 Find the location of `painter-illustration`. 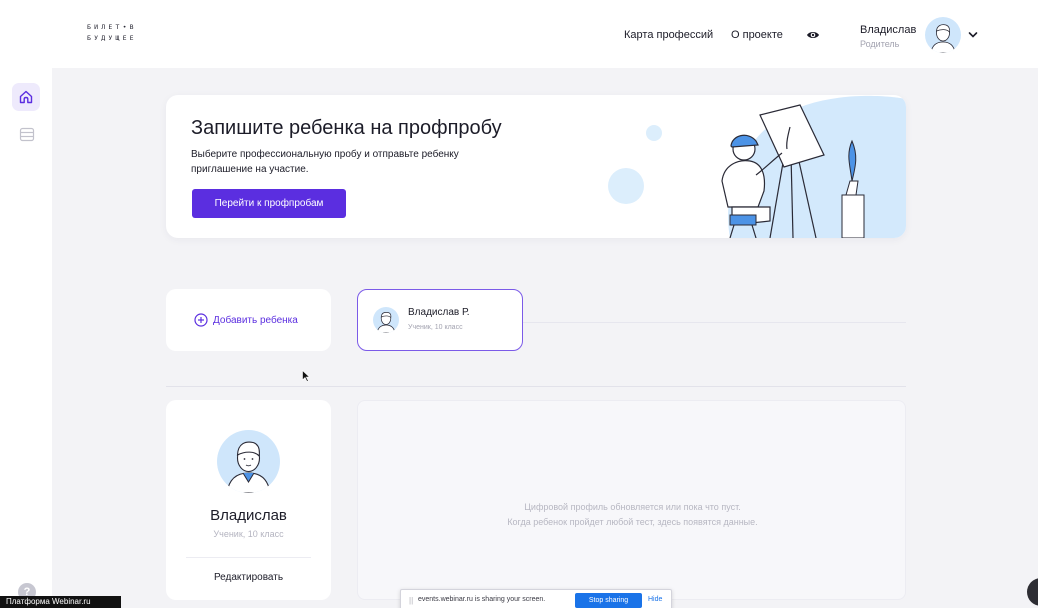

painter-illustration is located at coordinates (813, 166).